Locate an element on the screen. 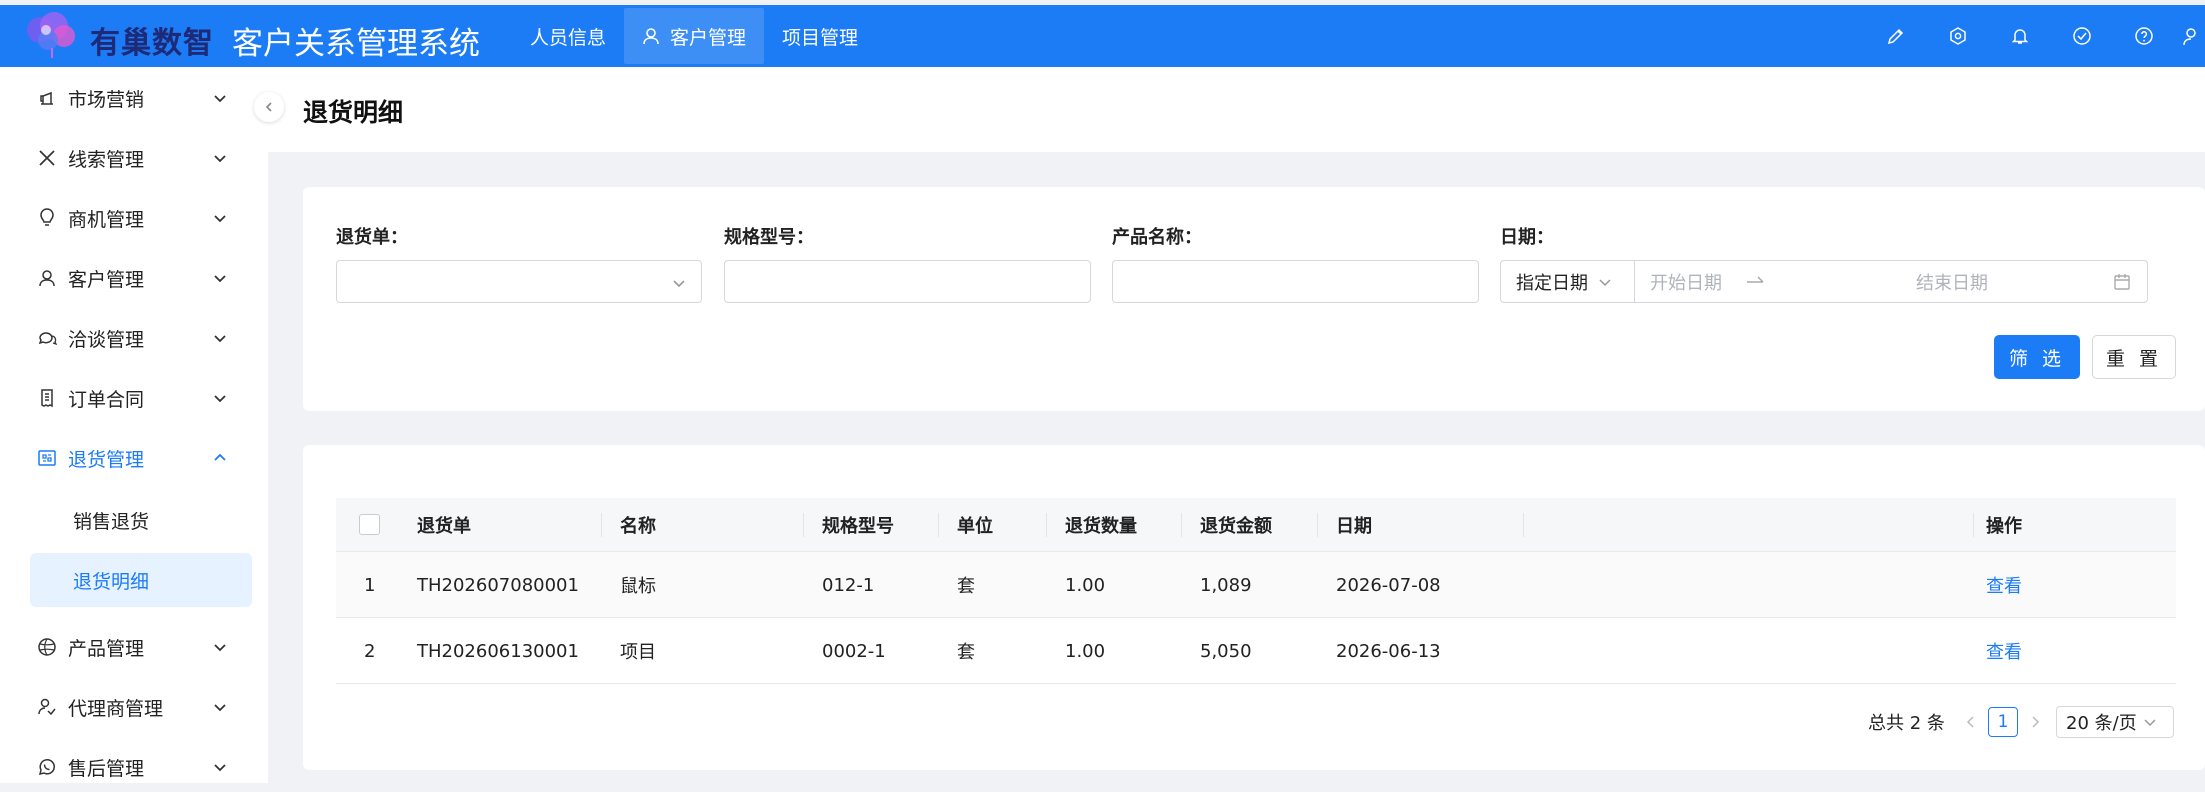 Image resolution: width=2205 pixels, height=792 pixels. product-label: 产品名称： is located at coordinates (1157, 237).